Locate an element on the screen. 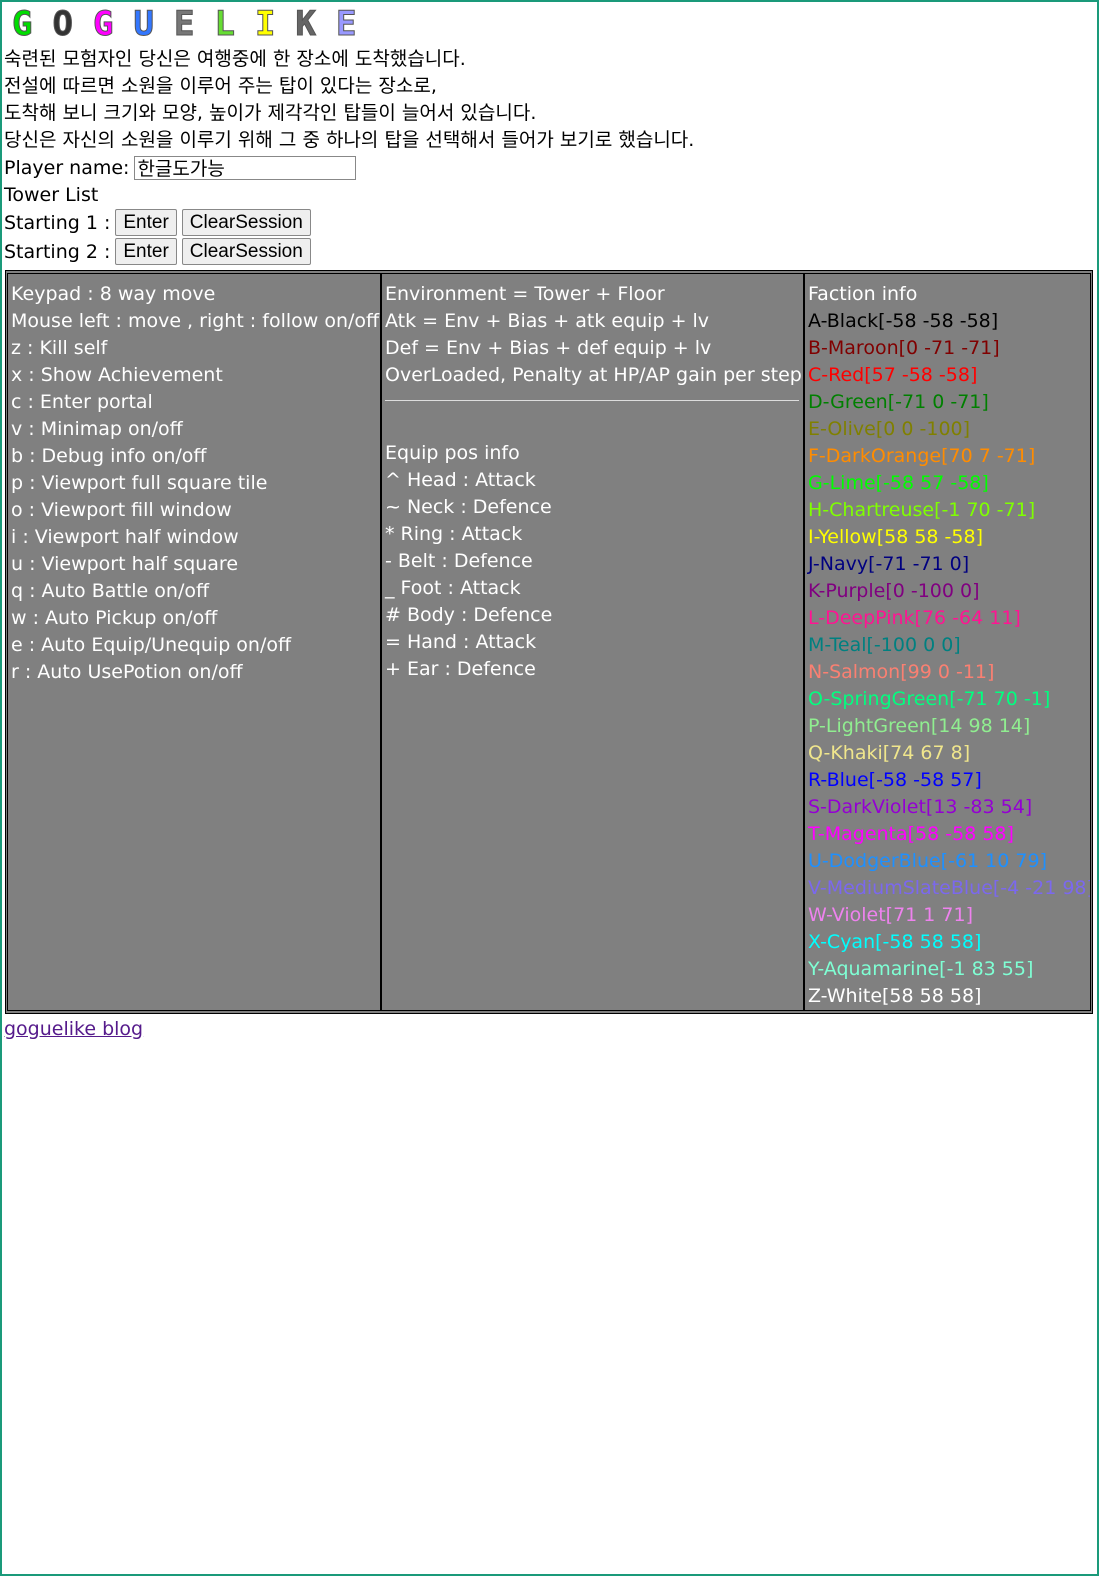 Image resolution: width=1099 pixels, height=1576 pixels. faction-item: X-Cyan[-58 58 58] is located at coordinates (895, 942).